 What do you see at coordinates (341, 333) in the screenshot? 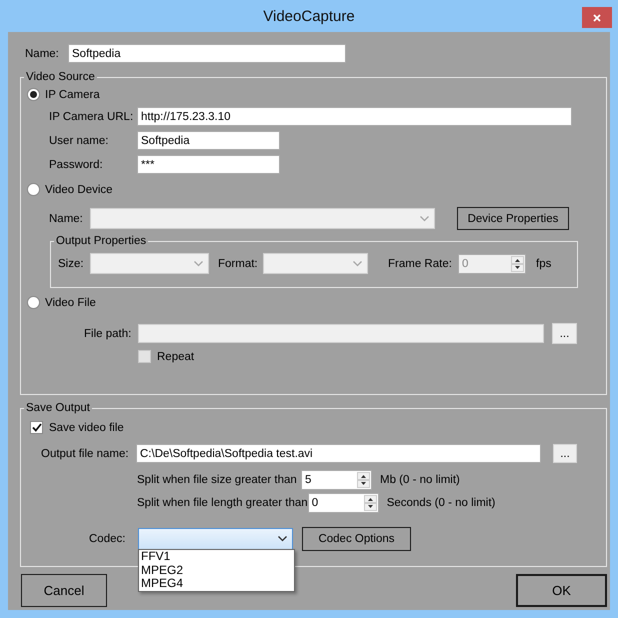
I see `text-field` at bounding box center [341, 333].